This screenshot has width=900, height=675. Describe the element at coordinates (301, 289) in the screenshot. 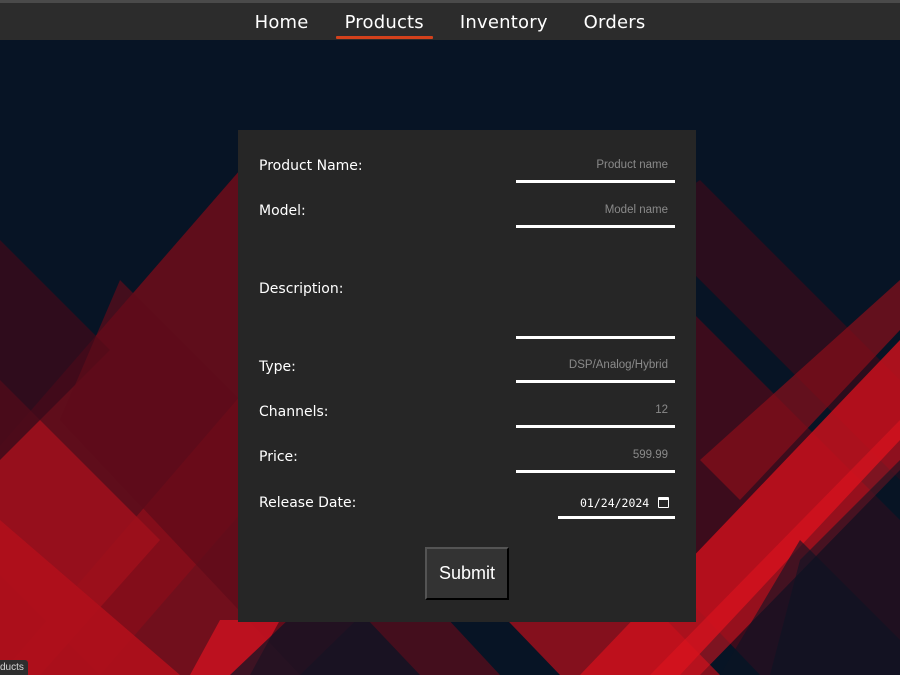

I see `description-label: Description:` at that location.